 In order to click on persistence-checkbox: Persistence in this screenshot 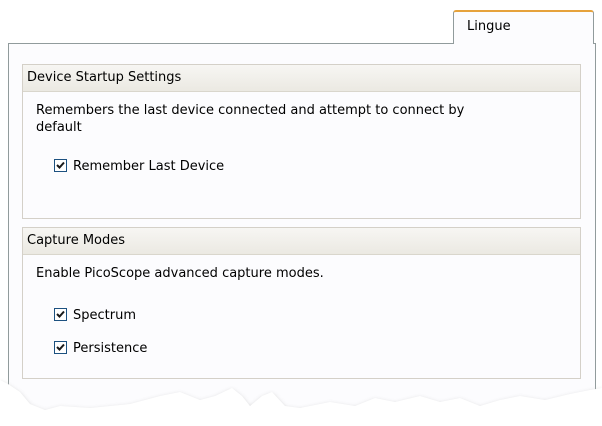, I will do `click(100, 348)`.